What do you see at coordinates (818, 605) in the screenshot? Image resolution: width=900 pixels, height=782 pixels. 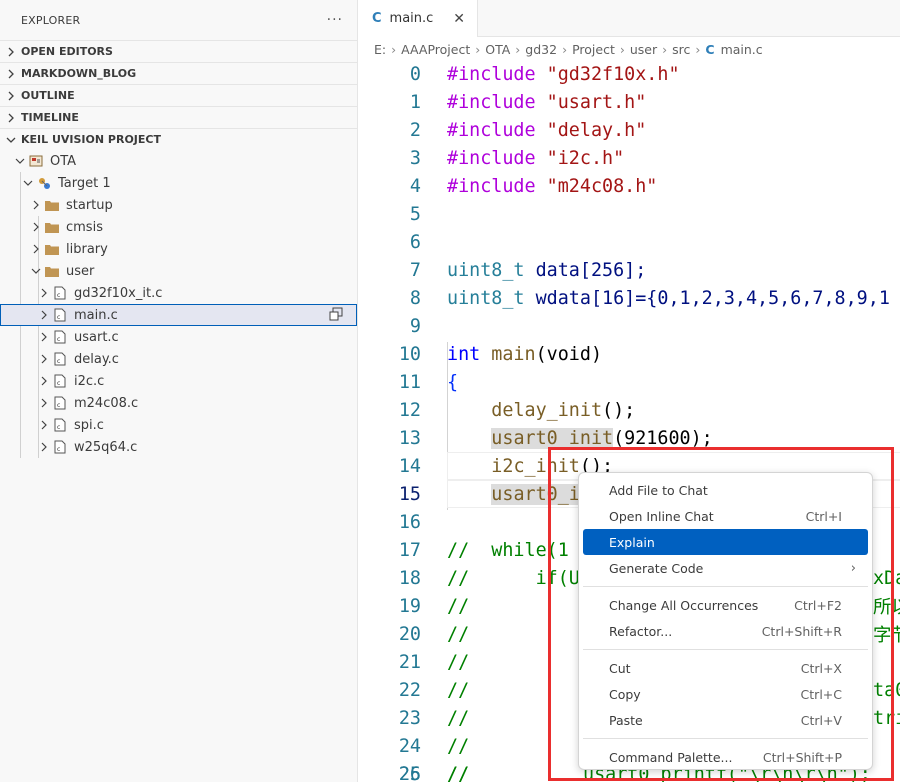 I see `menu-shortcut: Ctrl+F2` at bounding box center [818, 605].